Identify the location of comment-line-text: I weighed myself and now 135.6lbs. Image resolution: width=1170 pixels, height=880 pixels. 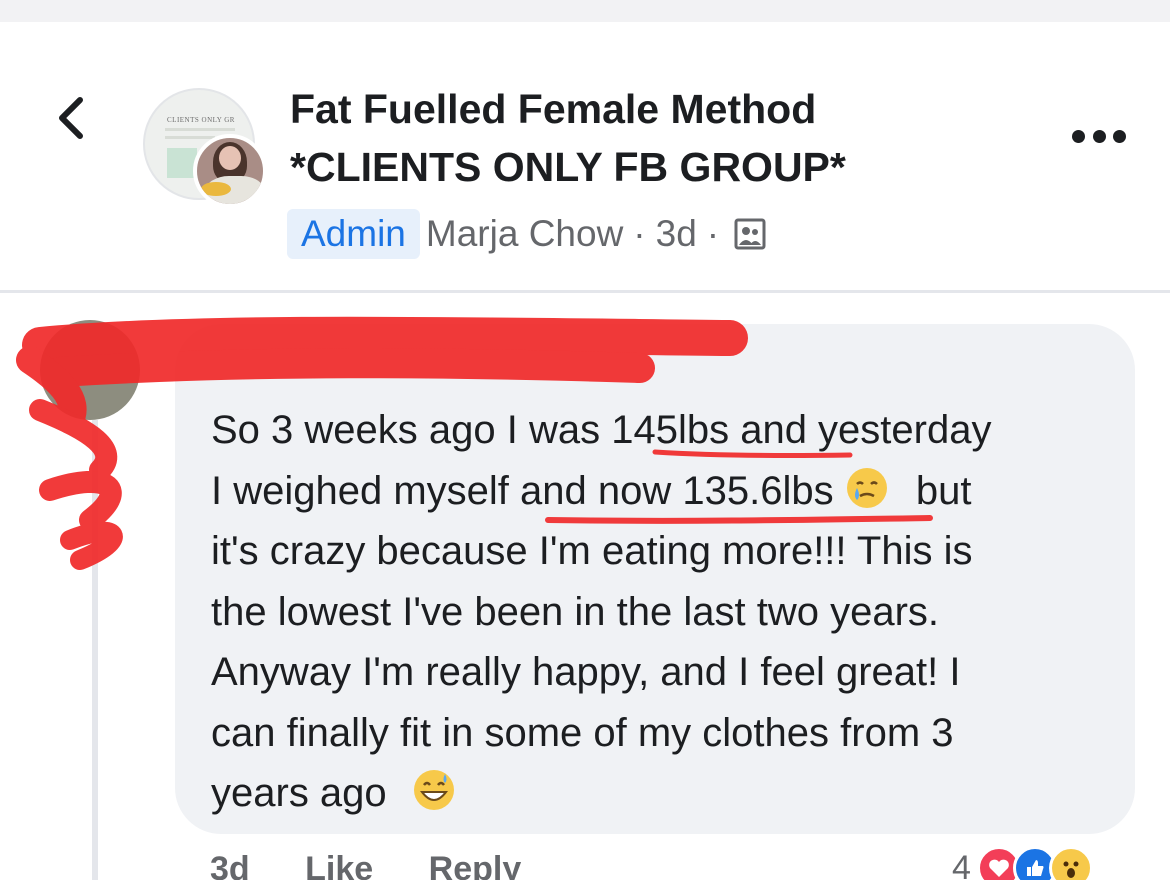
(522, 490).